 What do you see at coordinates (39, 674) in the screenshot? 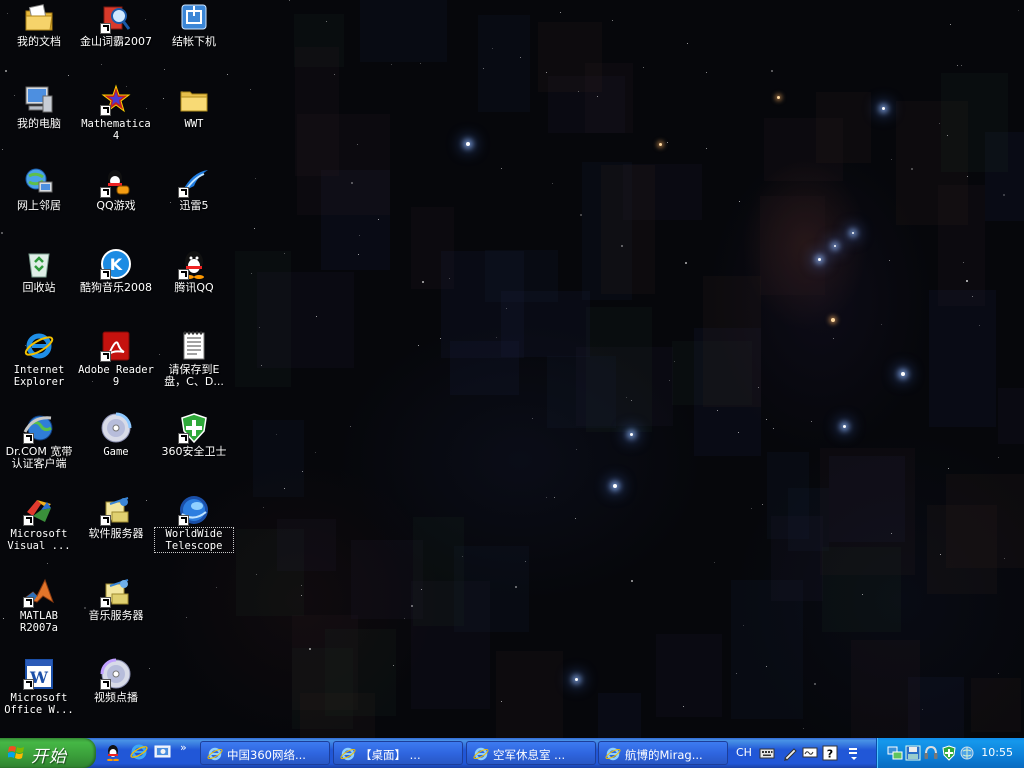
I see `word-icon: W` at bounding box center [39, 674].